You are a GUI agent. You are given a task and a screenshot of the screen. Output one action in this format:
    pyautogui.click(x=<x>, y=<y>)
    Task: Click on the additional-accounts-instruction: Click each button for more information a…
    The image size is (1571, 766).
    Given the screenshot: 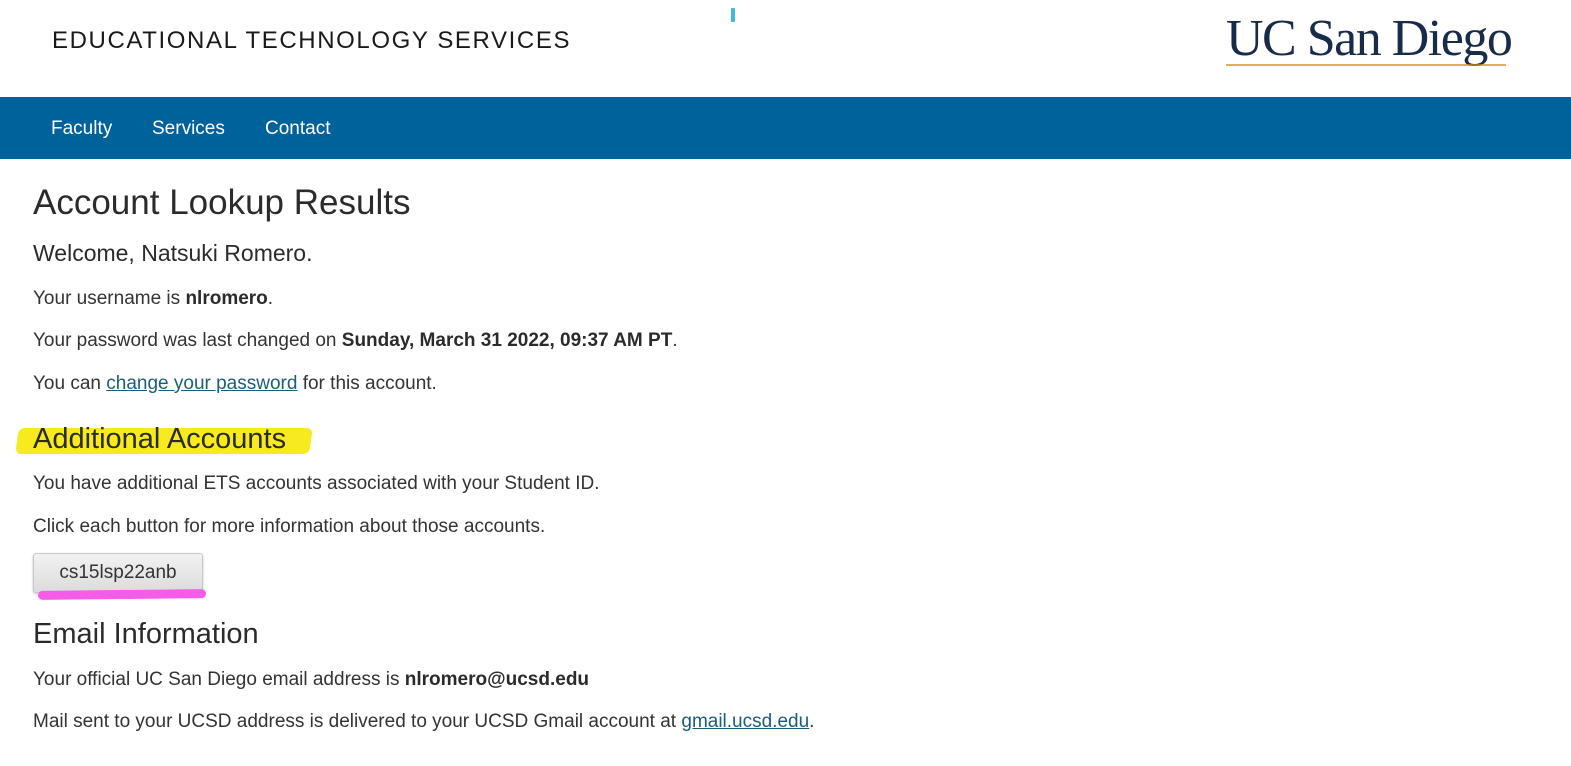 What is the action you would take?
    pyautogui.click(x=289, y=526)
    